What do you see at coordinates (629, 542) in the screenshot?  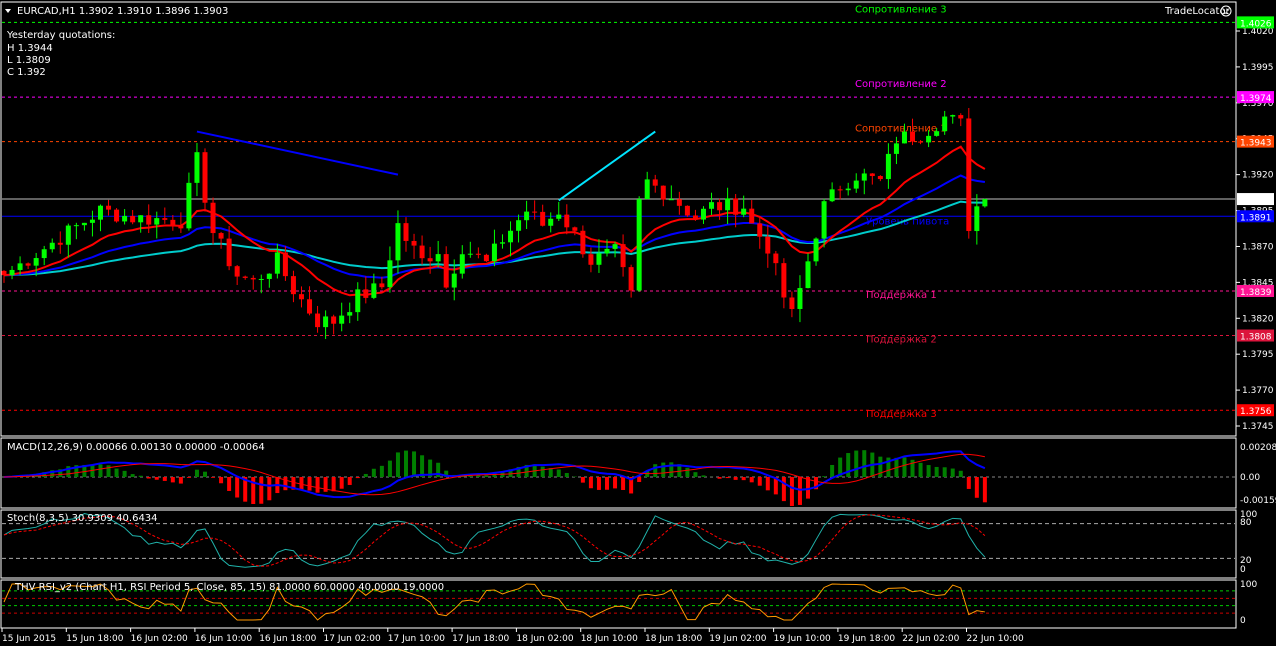 I see `stoch-indicator: 10080200` at bounding box center [629, 542].